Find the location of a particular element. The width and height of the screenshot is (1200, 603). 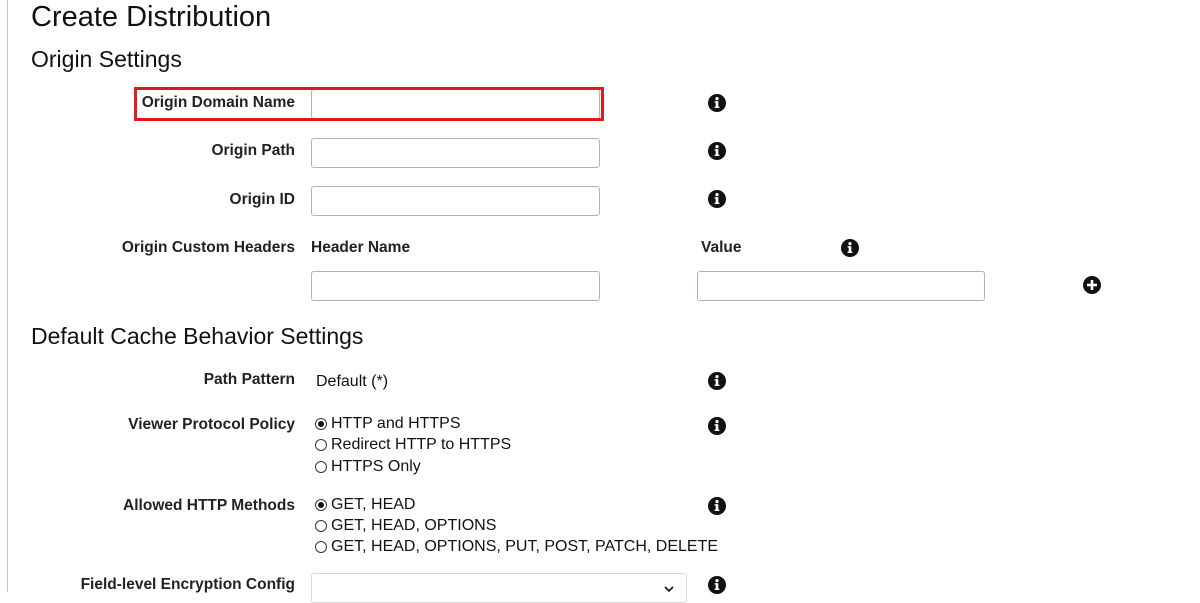

origin-domain-name-highlight is located at coordinates (369, 104).